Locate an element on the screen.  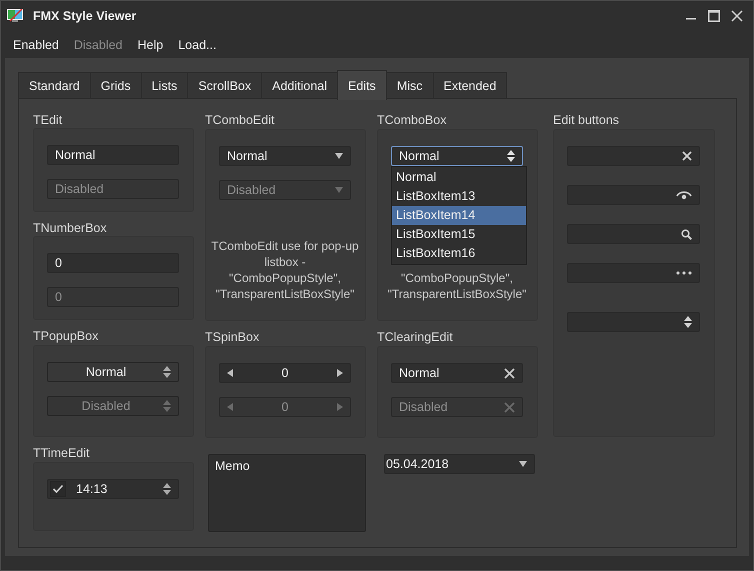
tab: Standard is located at coordinates (54, 85).